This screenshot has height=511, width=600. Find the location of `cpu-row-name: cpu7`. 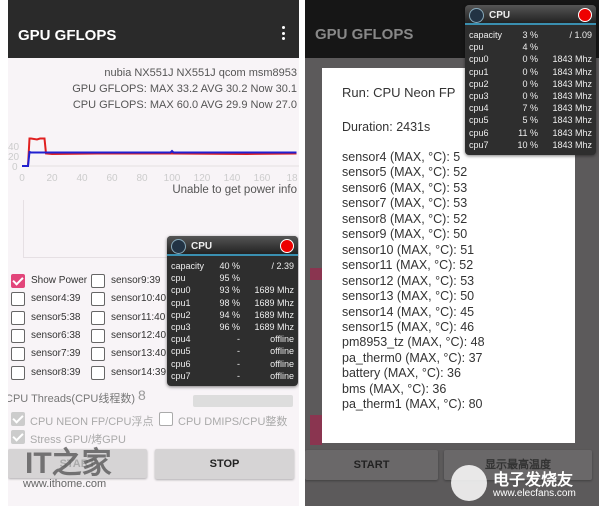

cpu-row-name: cpu7 is located at coordinates (181, 375).